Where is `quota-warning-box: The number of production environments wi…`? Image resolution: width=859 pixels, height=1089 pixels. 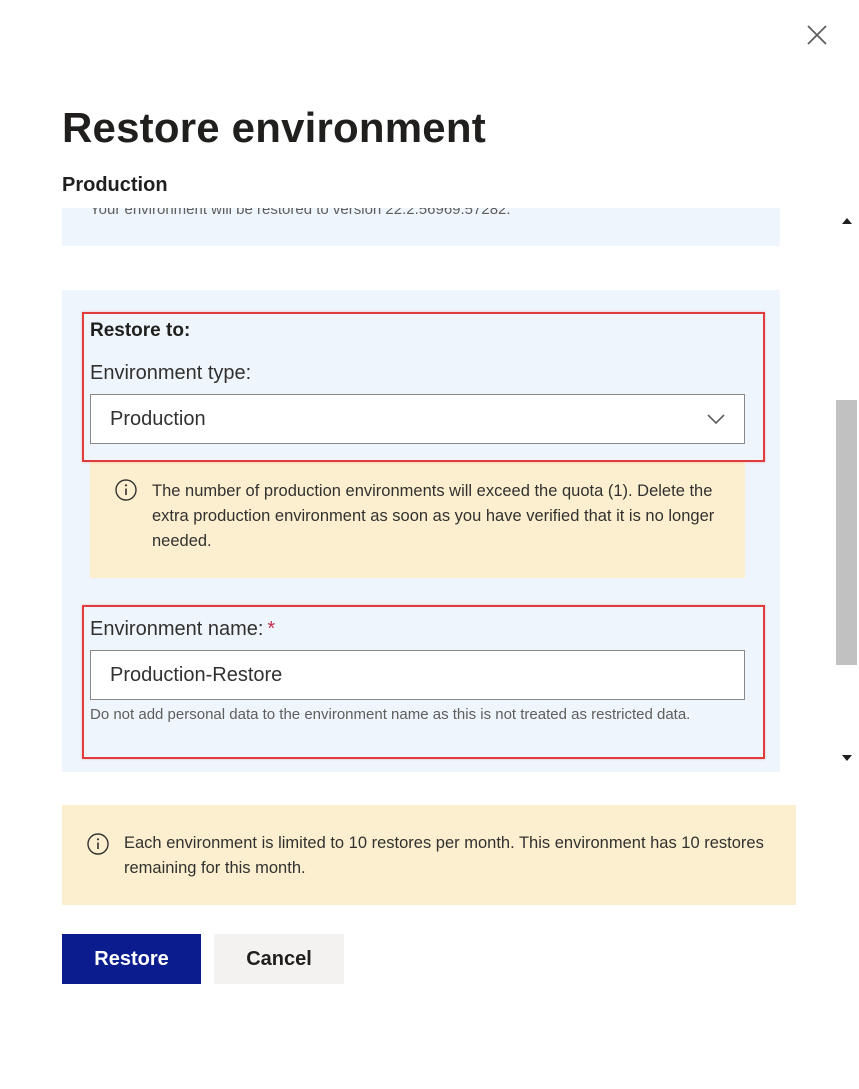
quota-warning-box: The number of production environments wi… is located at coordinates (417, 520).